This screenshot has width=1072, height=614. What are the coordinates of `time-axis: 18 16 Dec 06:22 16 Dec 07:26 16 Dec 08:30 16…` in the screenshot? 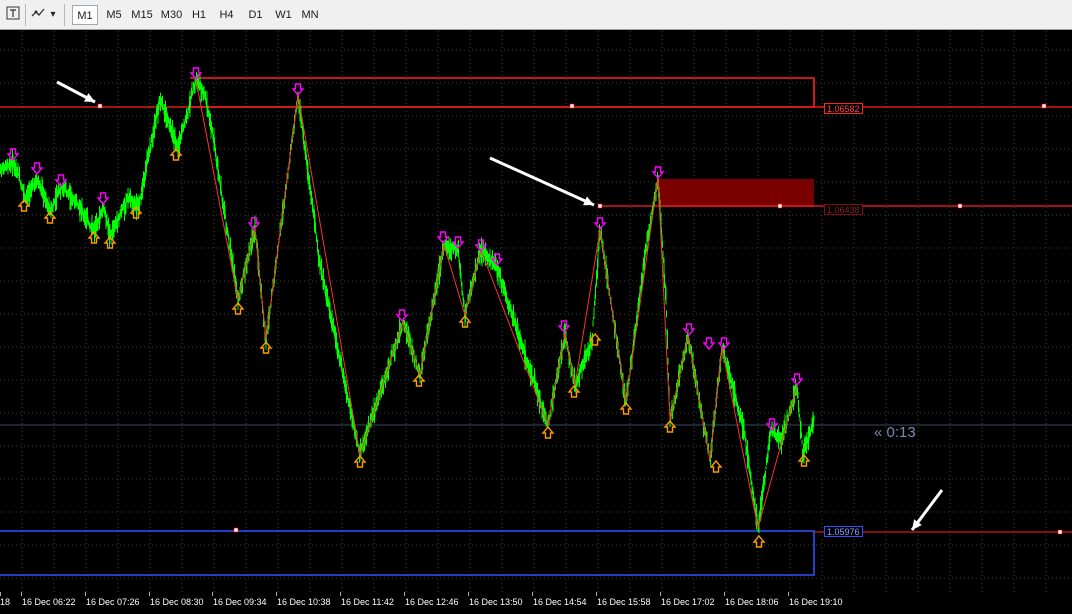 It's located at (536, 603).